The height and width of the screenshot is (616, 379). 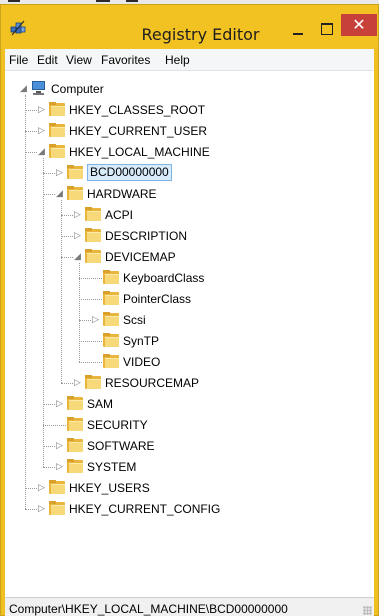 What do you see at coordinates (140, 257) in the screenshot?
I see `tree-node-label: DEVICEMAP` at bounding box center [140, 257].